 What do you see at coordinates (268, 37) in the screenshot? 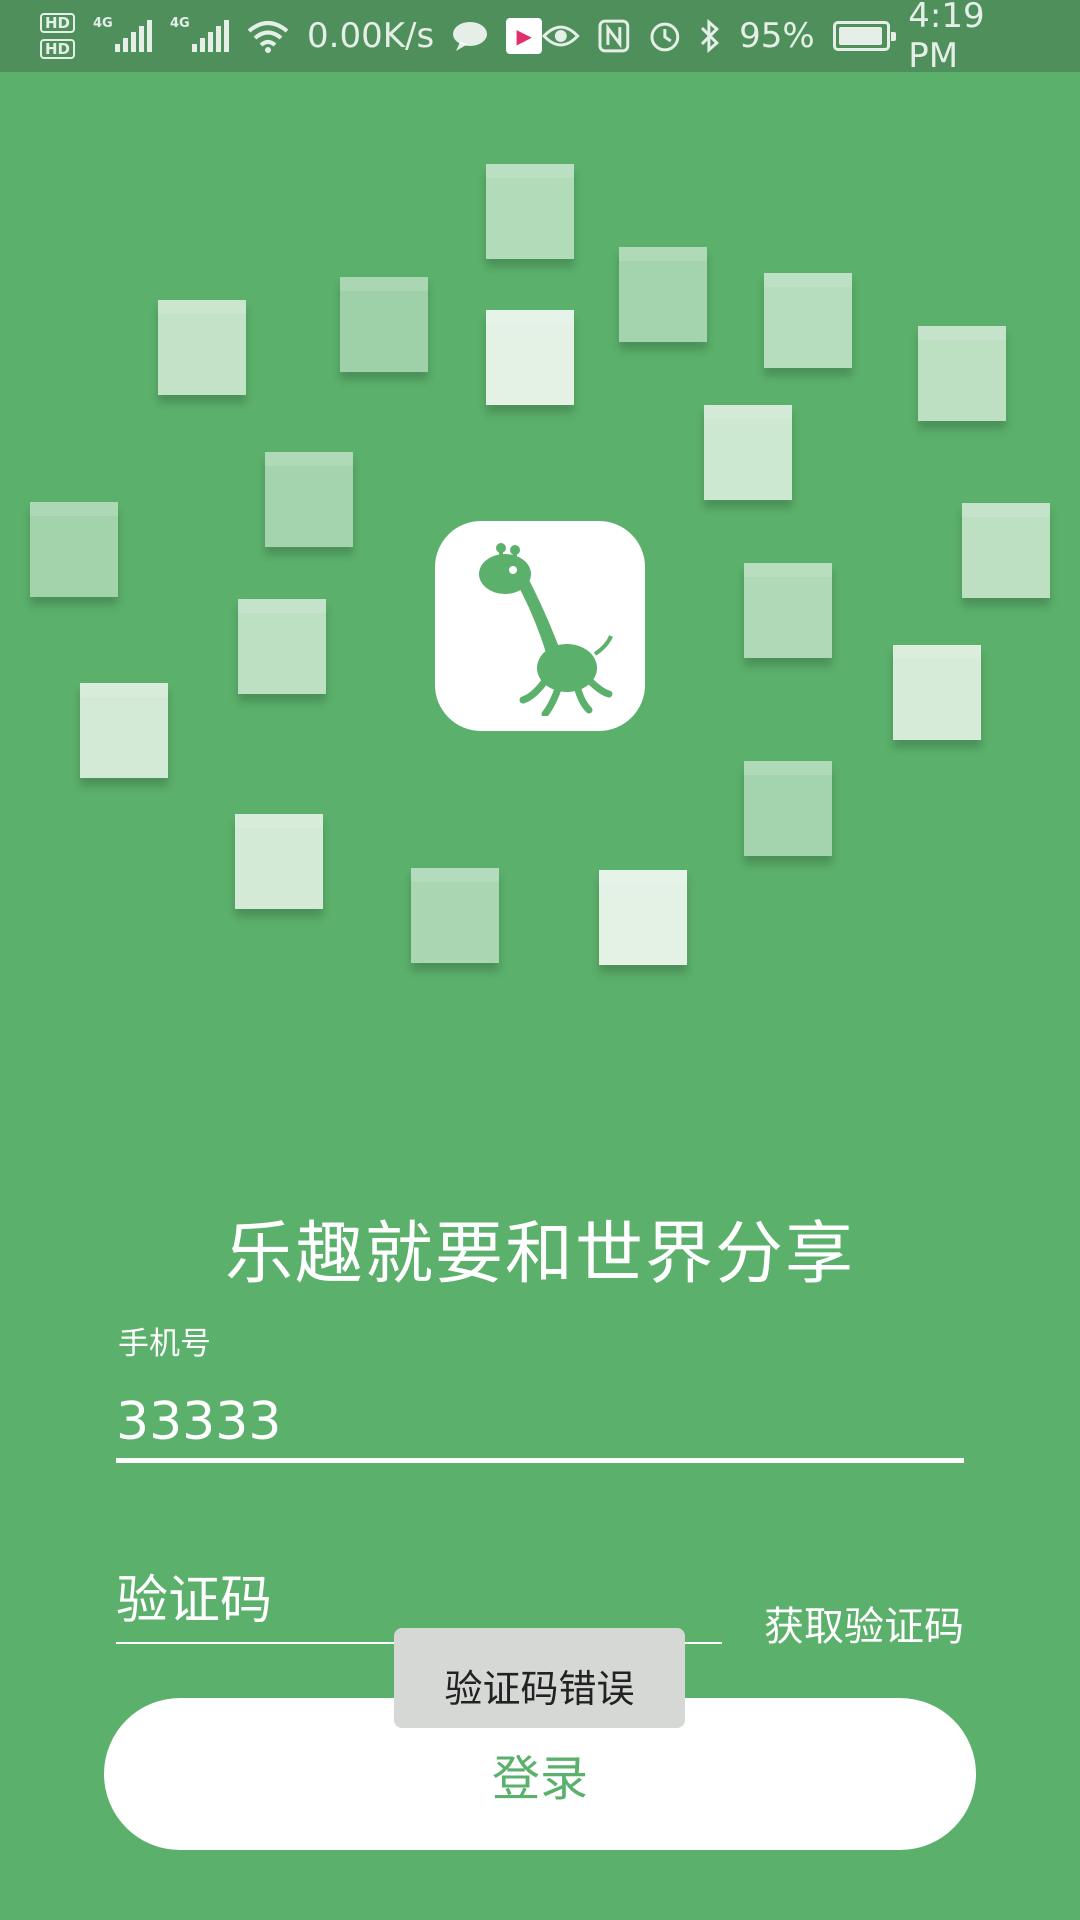
I see `wifi-icon` at bounding box center [268, 37].